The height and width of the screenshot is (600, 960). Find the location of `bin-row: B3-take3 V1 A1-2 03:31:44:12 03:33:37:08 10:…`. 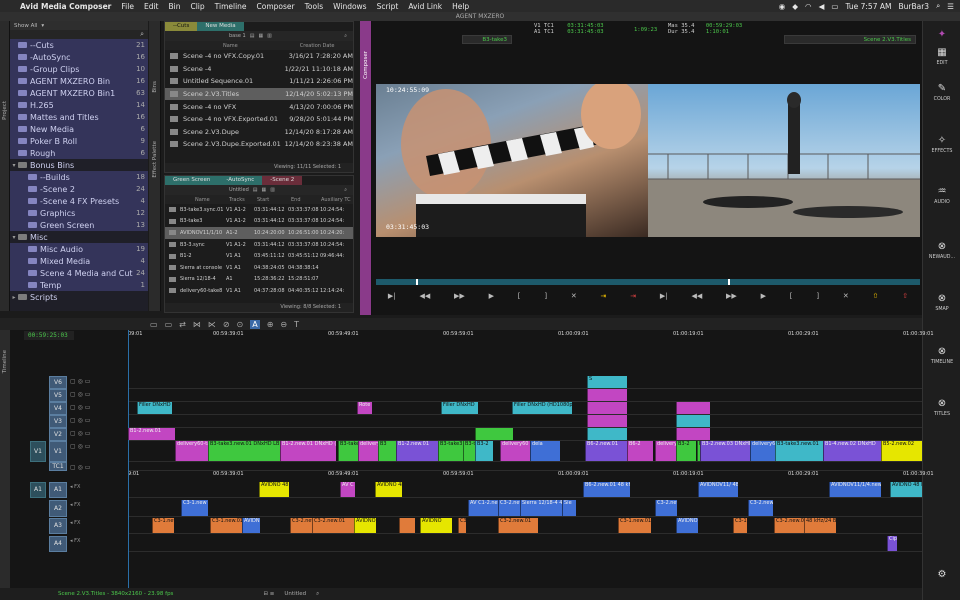

bin-row: B3-take3 V1 A1-2 03:31:44:12 03:33:37:08 10:… is located at coordinates (259, 222).